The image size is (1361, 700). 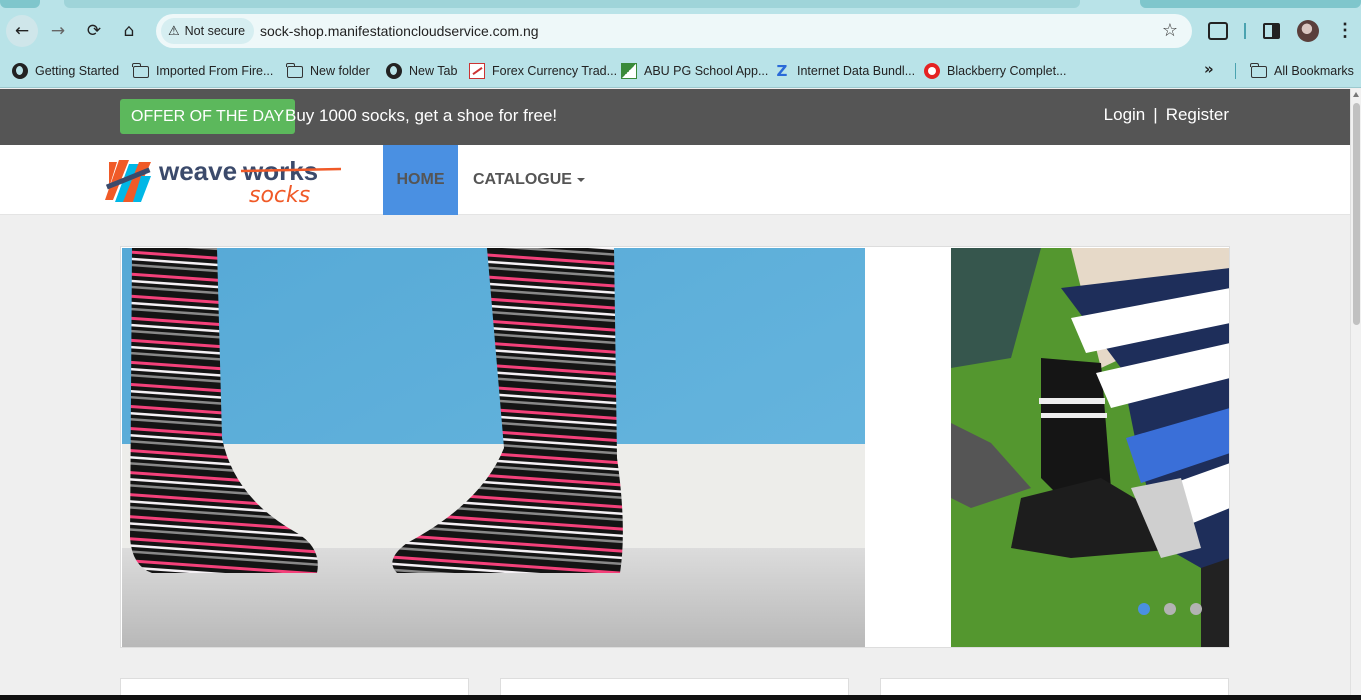 What do you see at coordinates (1245, 31) in the screenshot?
I see `toolbar-divider` at bounding box center [1245, 31].